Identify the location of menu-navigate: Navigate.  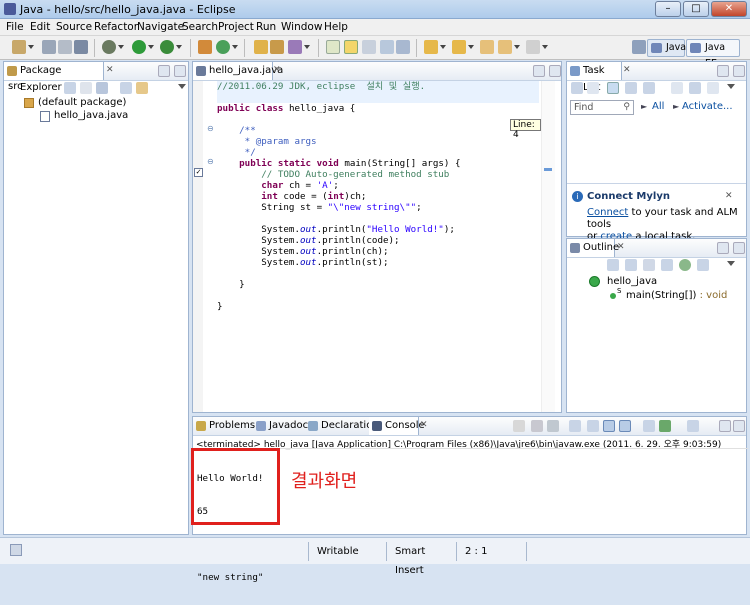
(160, 27).